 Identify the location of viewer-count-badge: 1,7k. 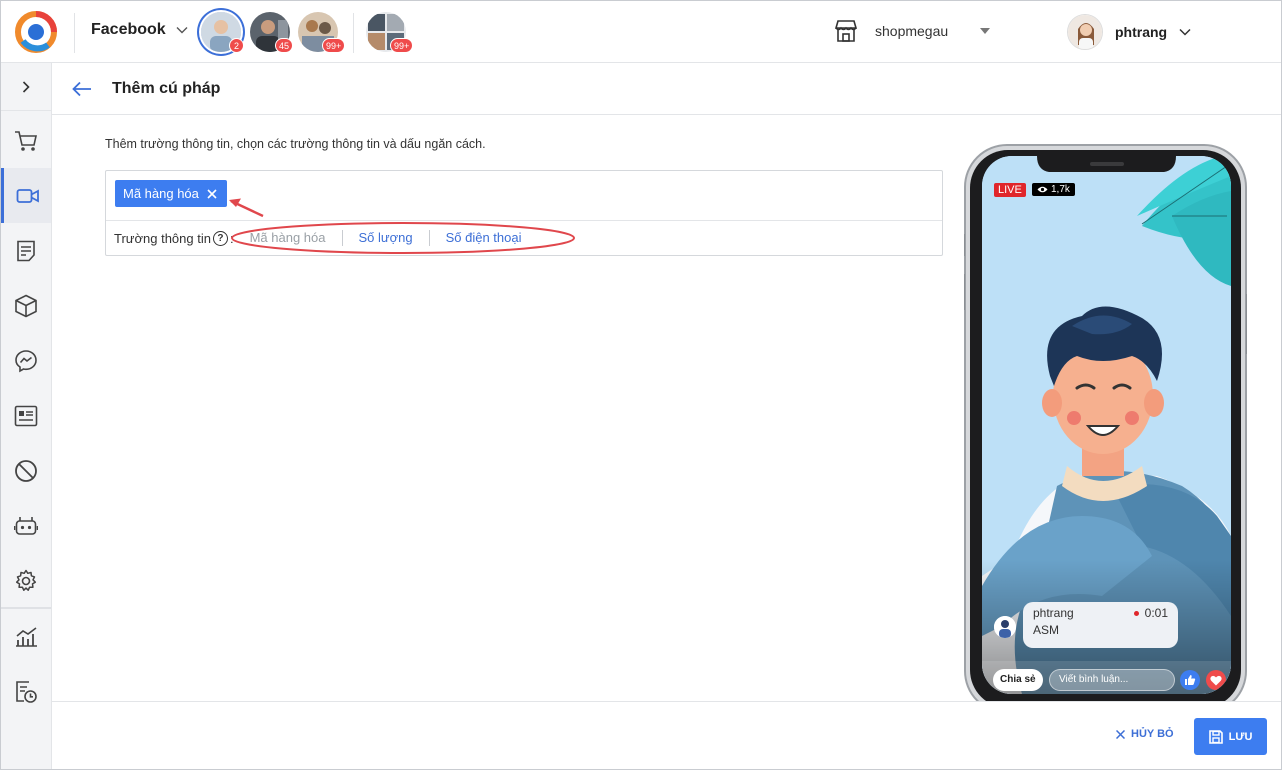
(1053, 189).